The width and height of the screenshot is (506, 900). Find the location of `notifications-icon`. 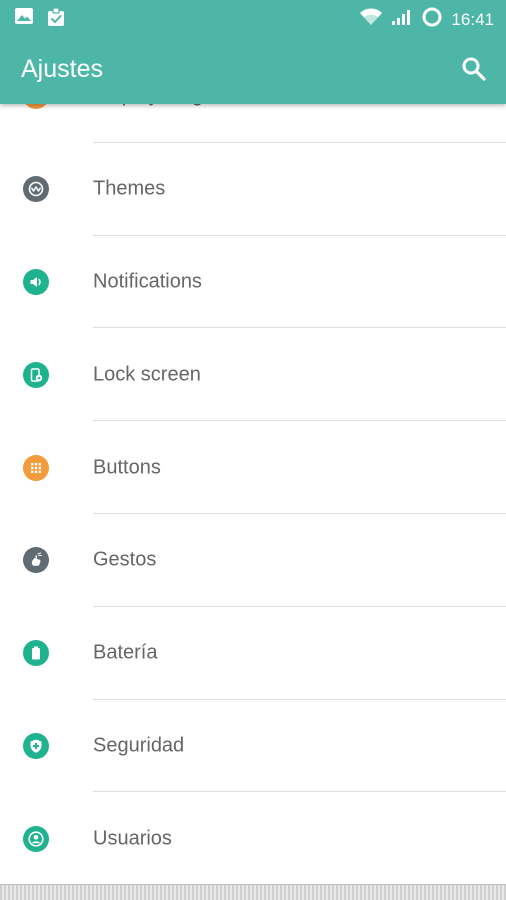

notifications-icon is located at coordinates (36, 281).